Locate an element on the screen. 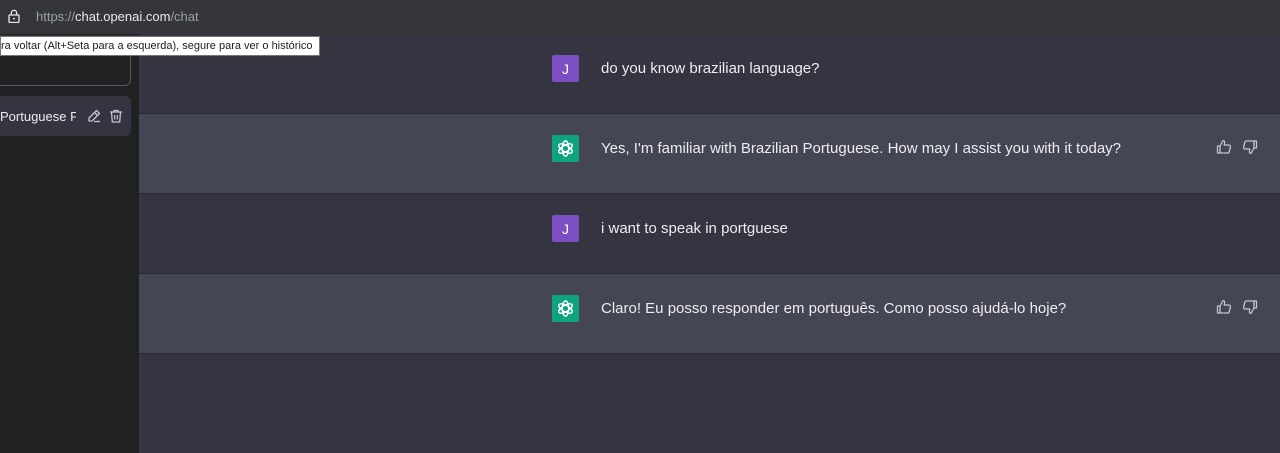 This screenshot has width=1280, height=453. lock-icon is located at coordinates (14, 16).